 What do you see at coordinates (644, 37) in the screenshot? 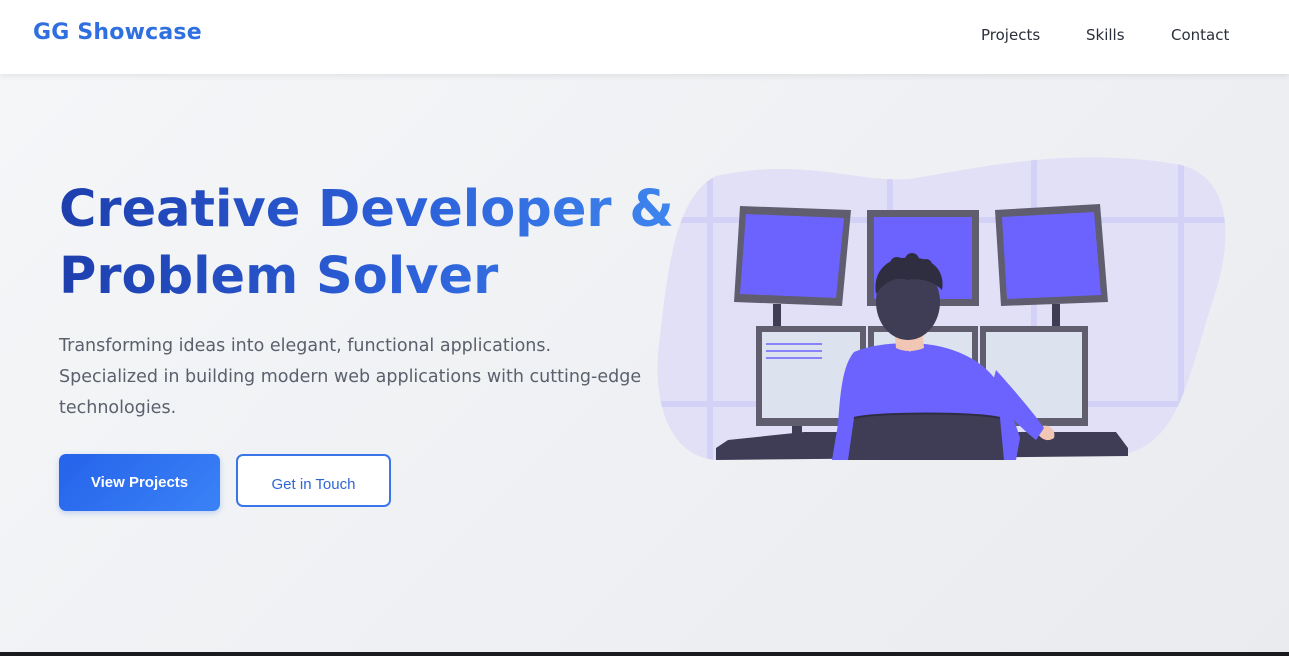
I see `top-navbar: GG Showcase Projects Skills Contact` at bounding box center [644, 37].